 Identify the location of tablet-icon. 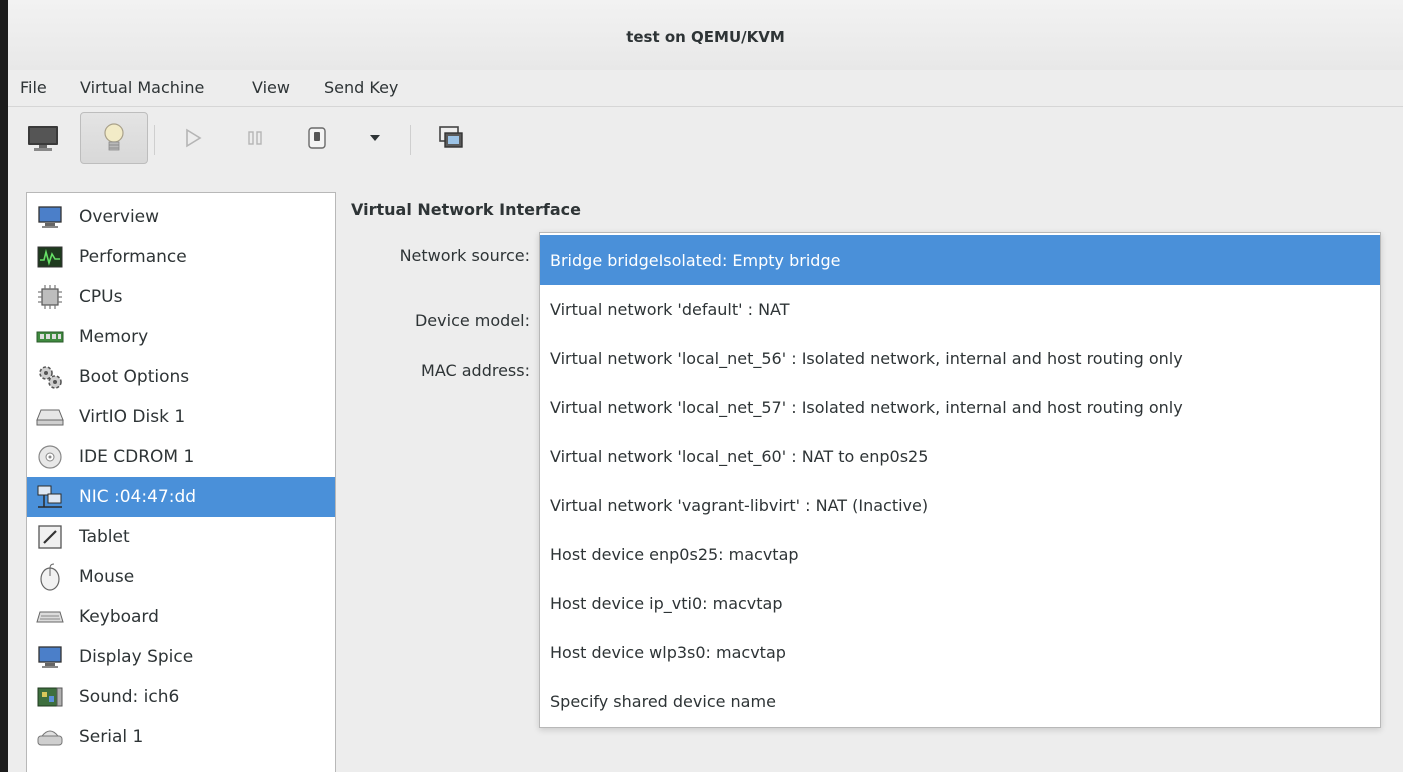
(50, 537).